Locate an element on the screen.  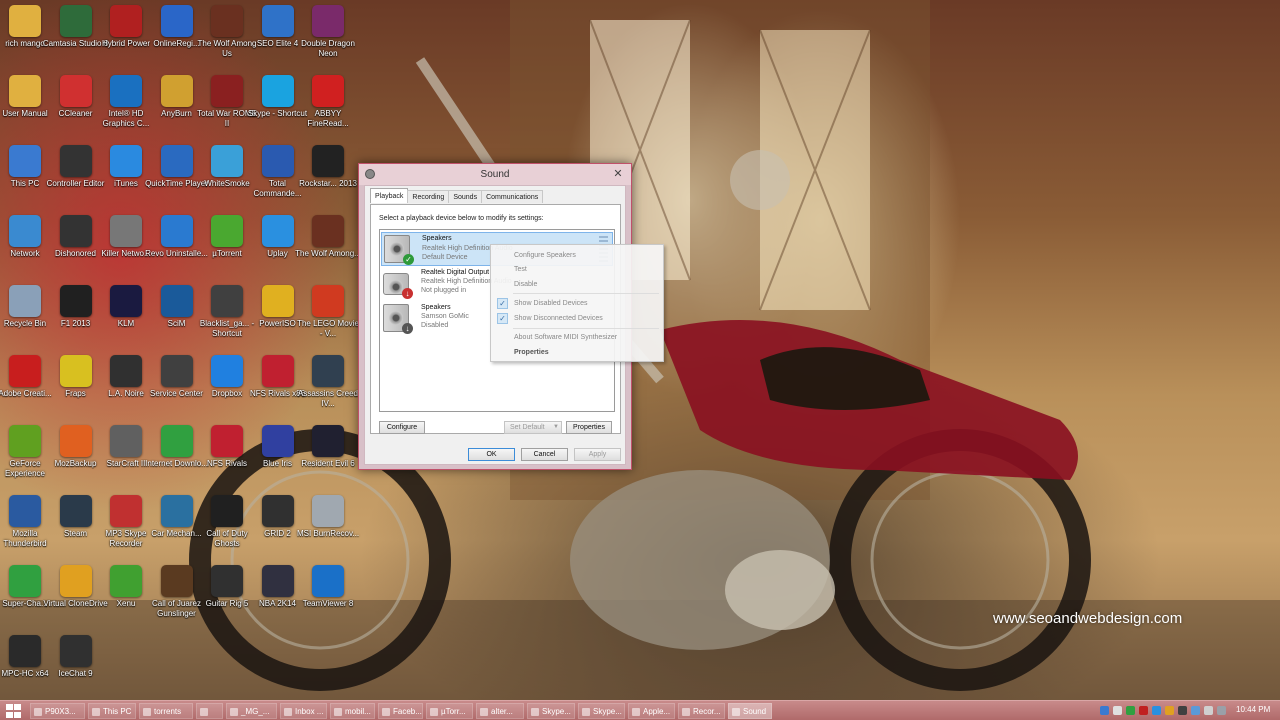
skype-icon is located at coordinates (277, 91).